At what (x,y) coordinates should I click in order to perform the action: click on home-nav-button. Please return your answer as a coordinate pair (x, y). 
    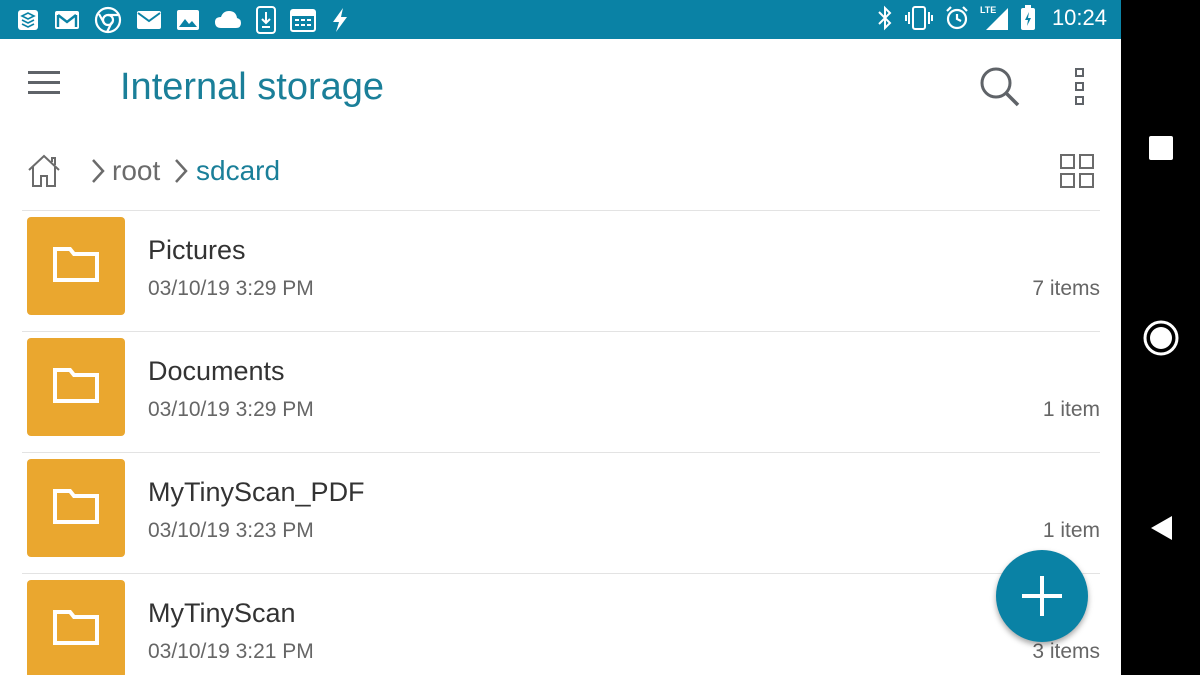
    Looking at the image, I should click on (1160, 338).